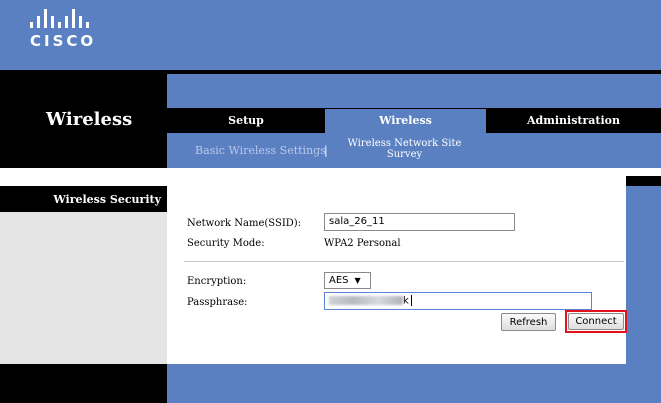 The width and height of the screenshot is (661, 403). Describe the element at coordinates (70, 31) in the screenshot. I see `cisco-logo: CISCO` at that location.